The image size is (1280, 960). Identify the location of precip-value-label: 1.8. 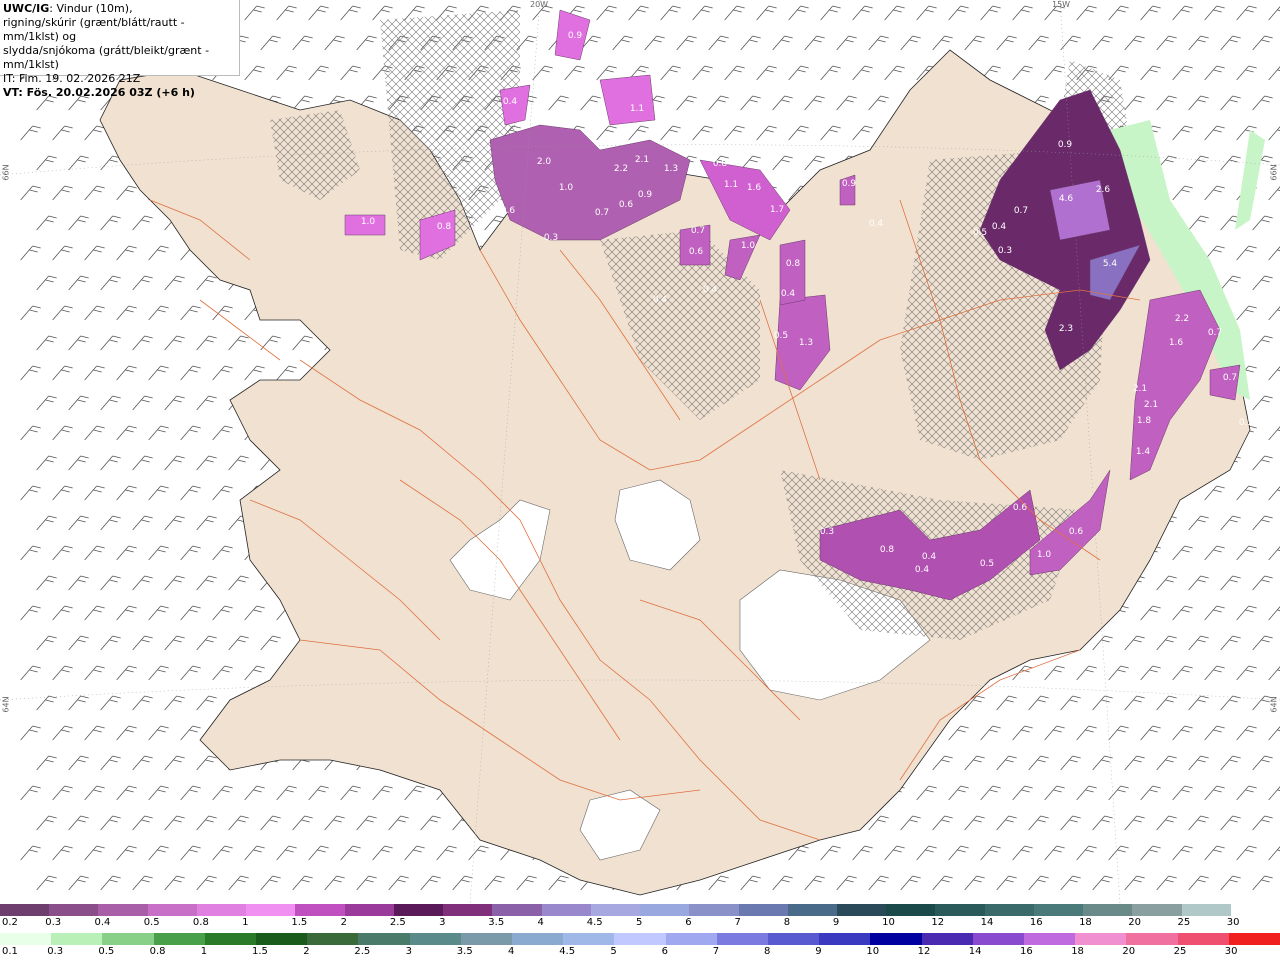
(1144, 421).